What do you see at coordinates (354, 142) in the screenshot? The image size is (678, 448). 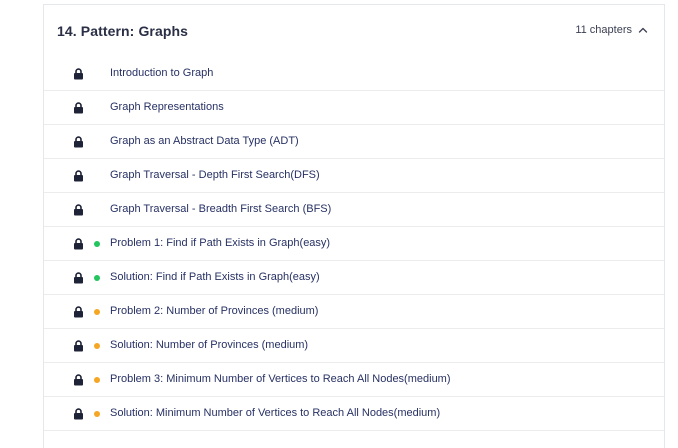 I see `chapter-row: Graph as an Abstract Data Type (ADT)` at bounding box center [354, 142].